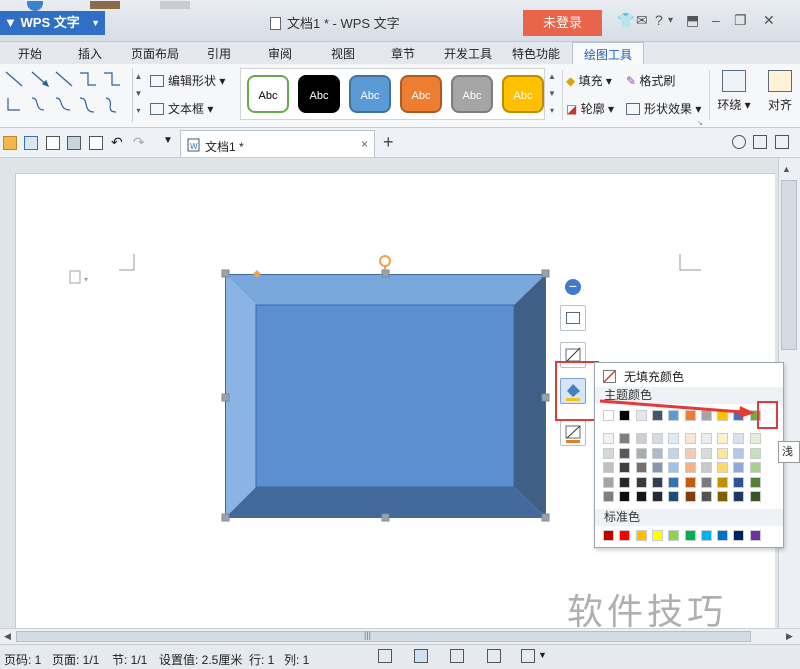 Image resolution: width=800 pixels, height=669 pixels. I want to click on tab-review: 审阅, so click(280, 53).